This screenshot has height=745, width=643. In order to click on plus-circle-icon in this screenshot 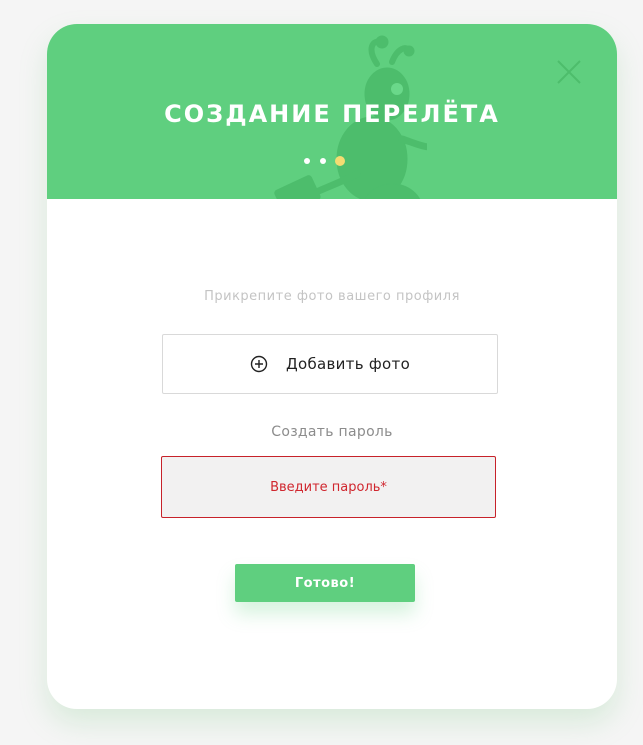, I will do `click(259, 364)`.